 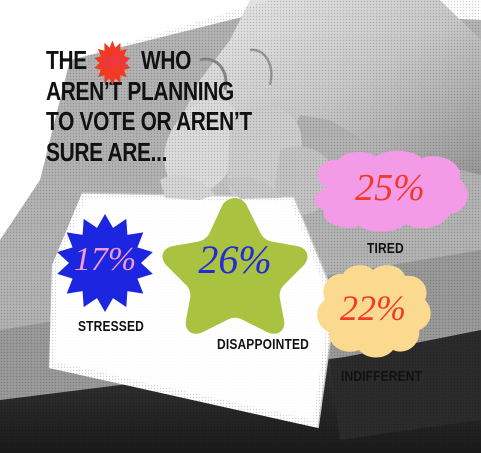 What do you see at coordinates (140, 91) in the screenshot?
I see `headline-line-2: AREN’T PLANNING` at bounding box center [140, 91].